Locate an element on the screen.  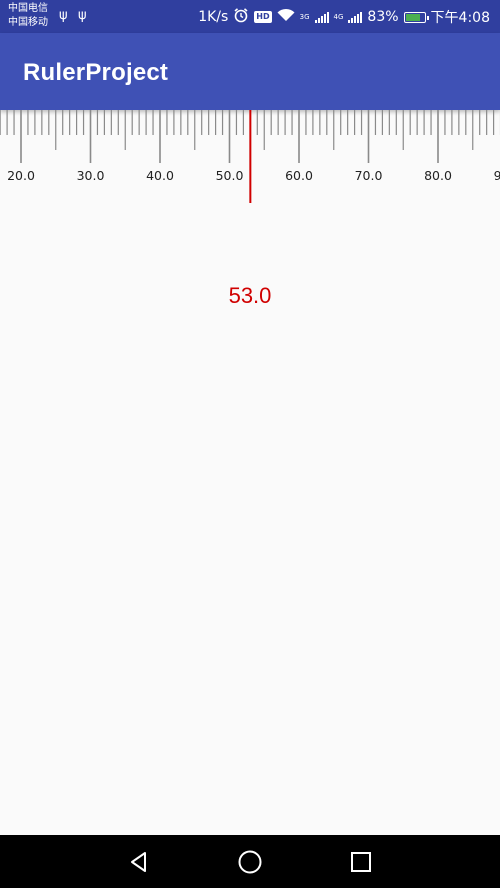
carrier-info: 中国电信 中国移动 is located at coordinates (28, 16).